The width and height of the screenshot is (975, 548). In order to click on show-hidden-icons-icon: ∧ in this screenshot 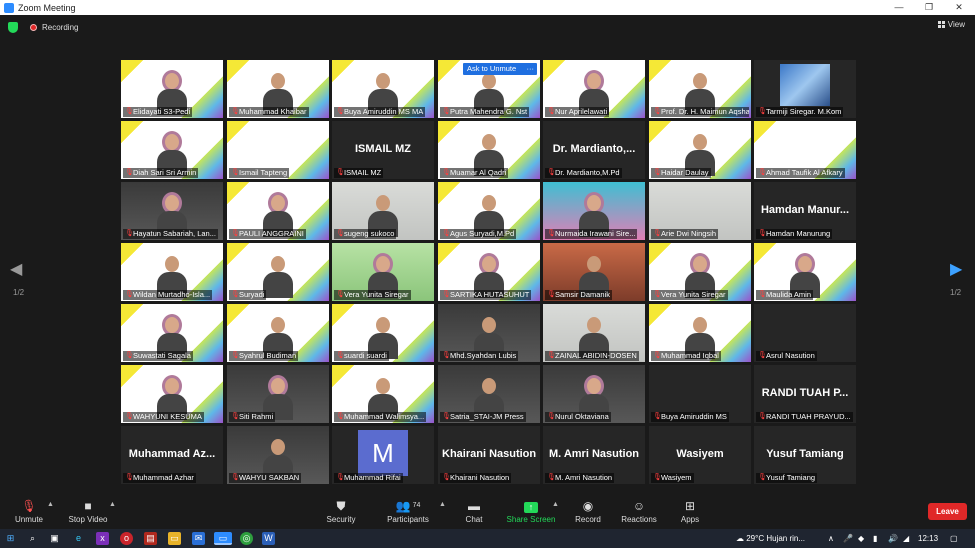, I will do `click(831, 538)`.